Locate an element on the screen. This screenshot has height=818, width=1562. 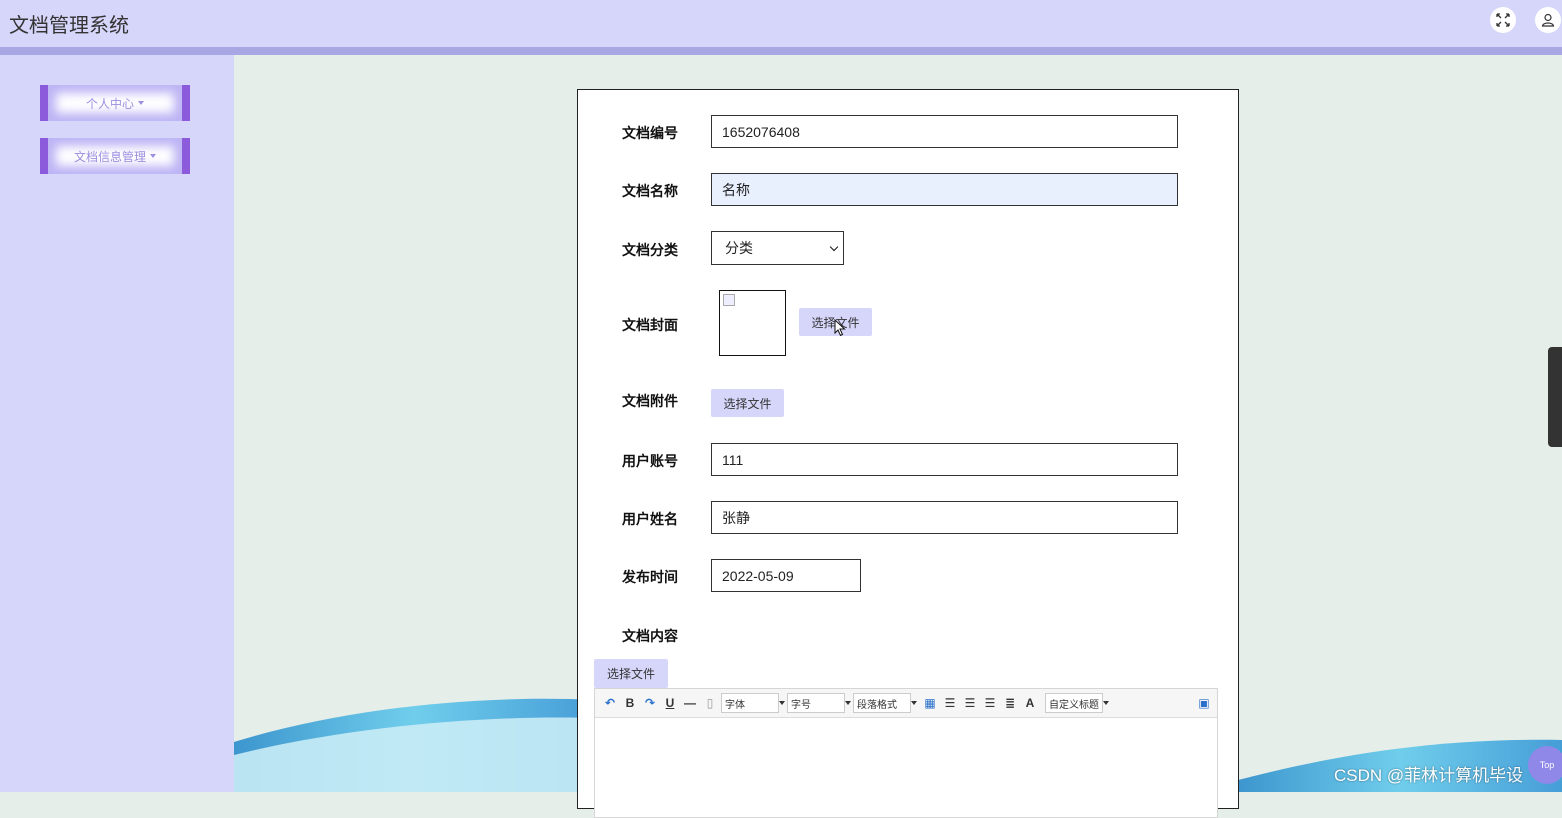
align-center-icon: ☰ is located at coordinates (990, 703).